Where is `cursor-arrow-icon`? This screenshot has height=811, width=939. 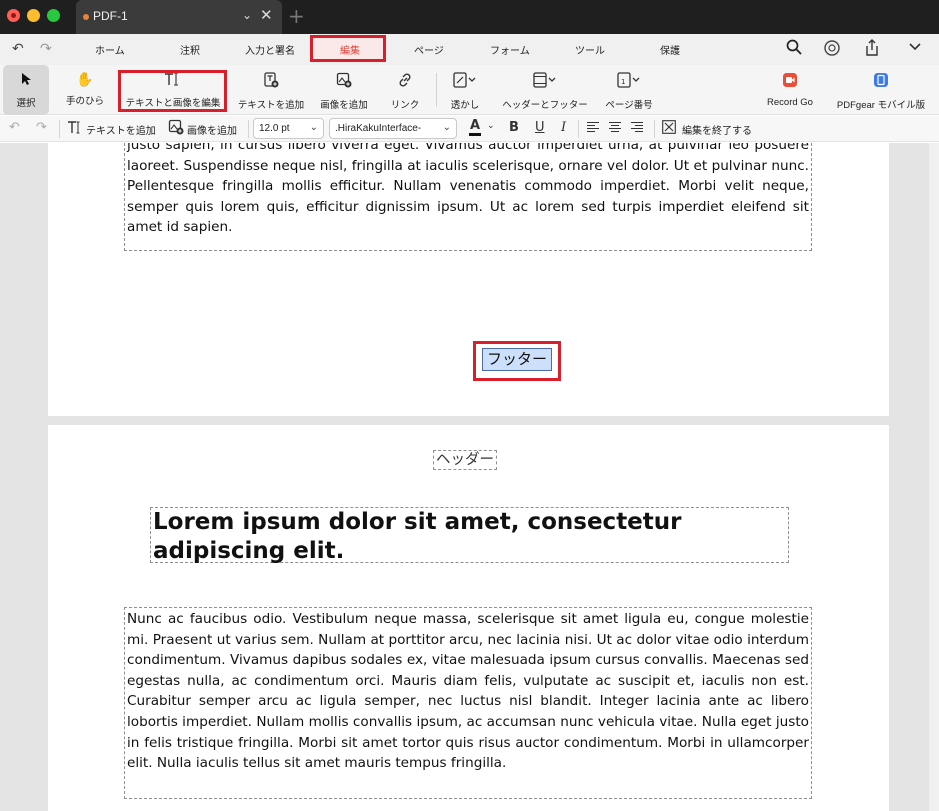 cursor-arrow-icon is located at coordinates (26, 81).